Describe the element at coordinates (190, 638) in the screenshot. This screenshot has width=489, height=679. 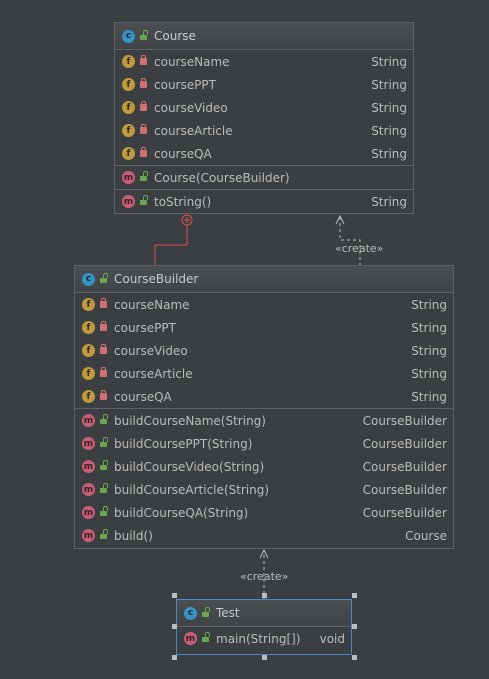
I see `static-method-icon: m` at that location.